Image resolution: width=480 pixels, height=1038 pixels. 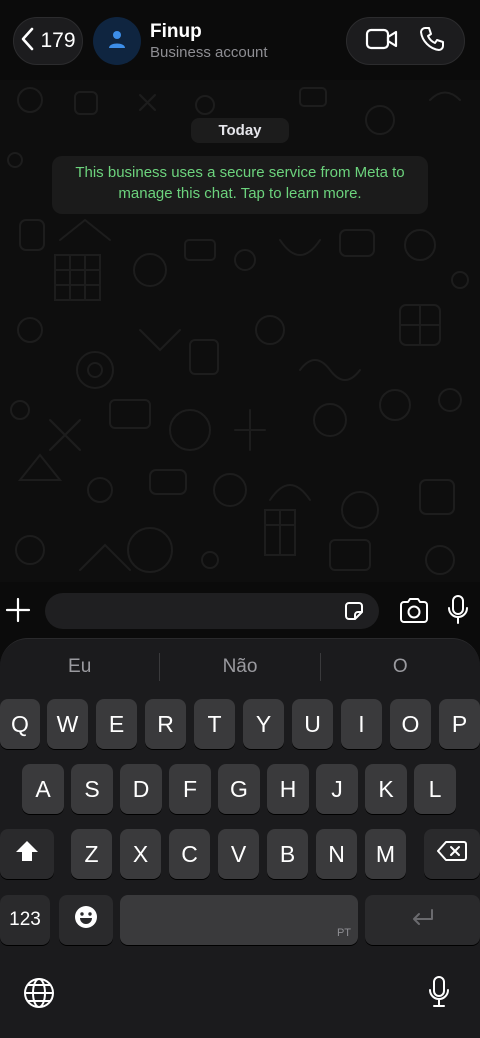 What do you see at coordinates (336, 854) in the screenshot?
I see `key-n: N` at bounding box center [336, 854].